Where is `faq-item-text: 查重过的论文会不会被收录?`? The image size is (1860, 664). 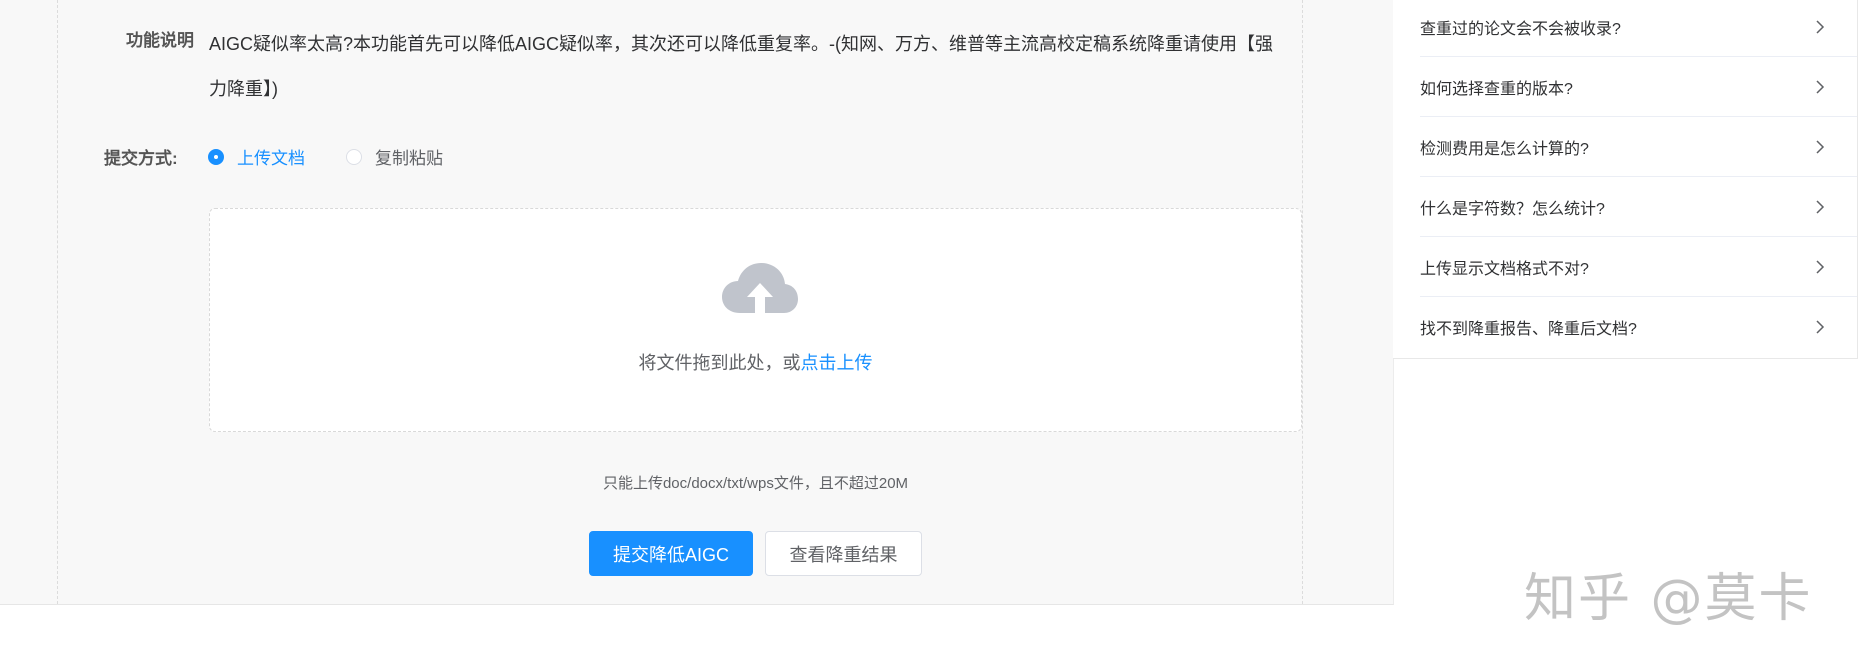
faq-item-text: 查重过的论文会不会被收录? is located at coordinates (1520, 29).